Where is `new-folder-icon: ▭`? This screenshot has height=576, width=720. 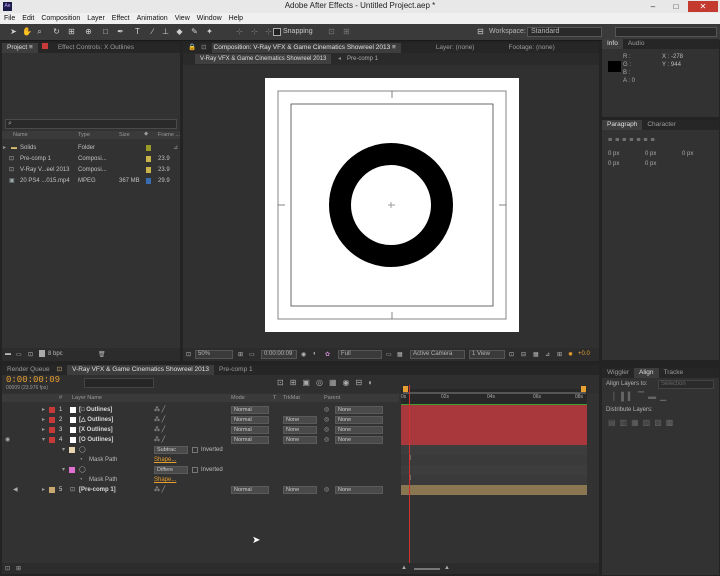
new-folder-icon: ▭ is located at coordinates (19, 354).